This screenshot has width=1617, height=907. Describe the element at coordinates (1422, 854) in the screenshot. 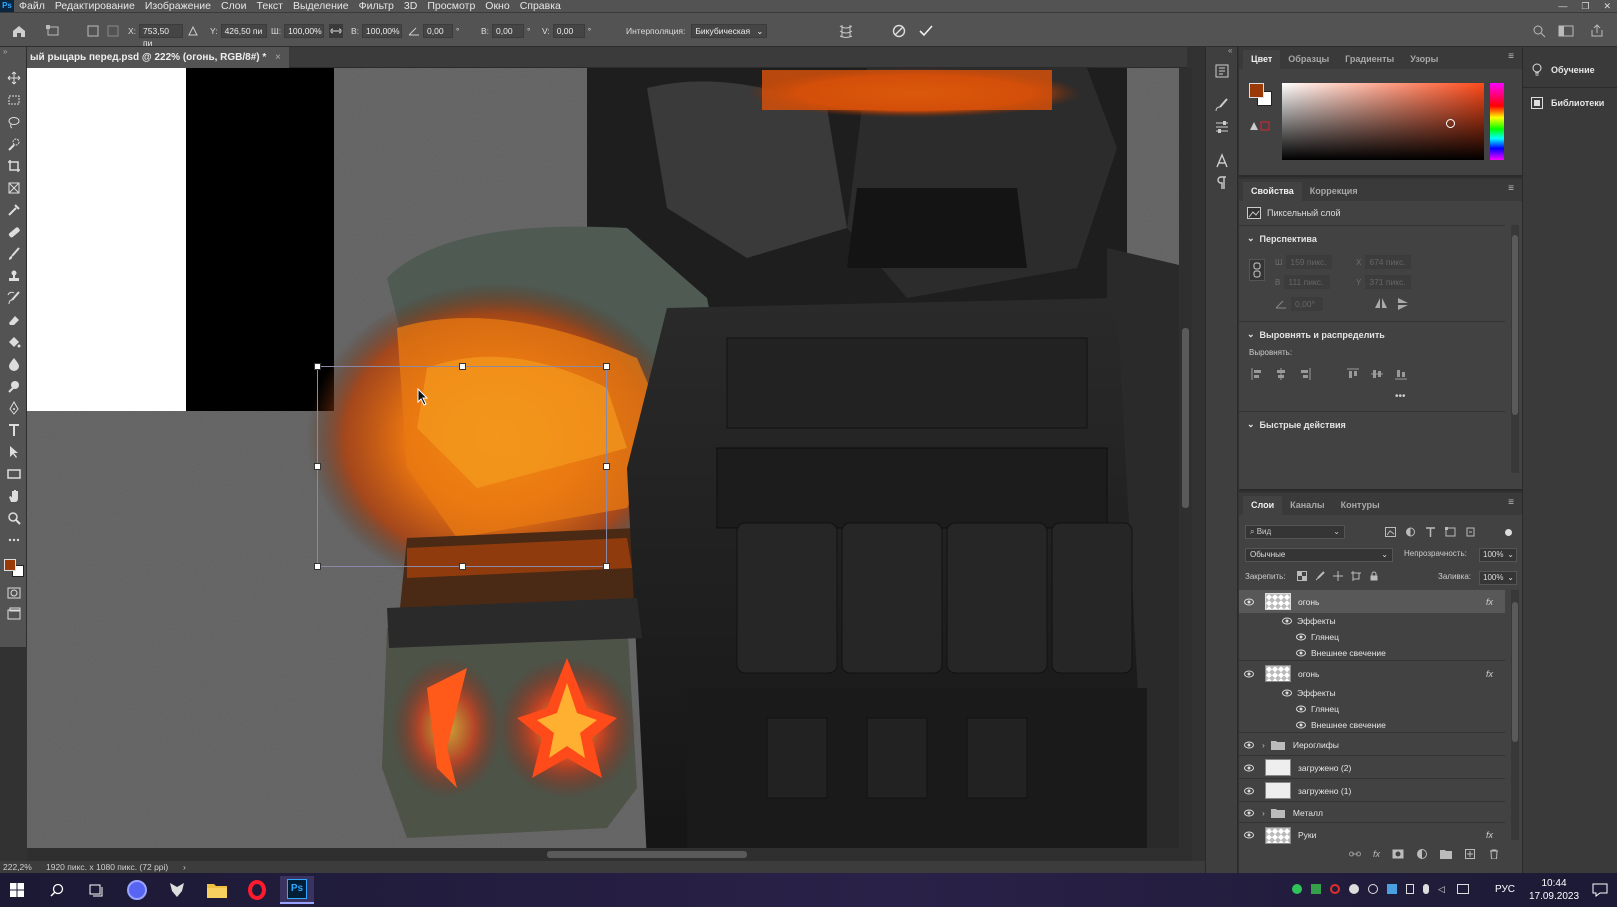

I see `new-adjustment-layer-icon` at that location.